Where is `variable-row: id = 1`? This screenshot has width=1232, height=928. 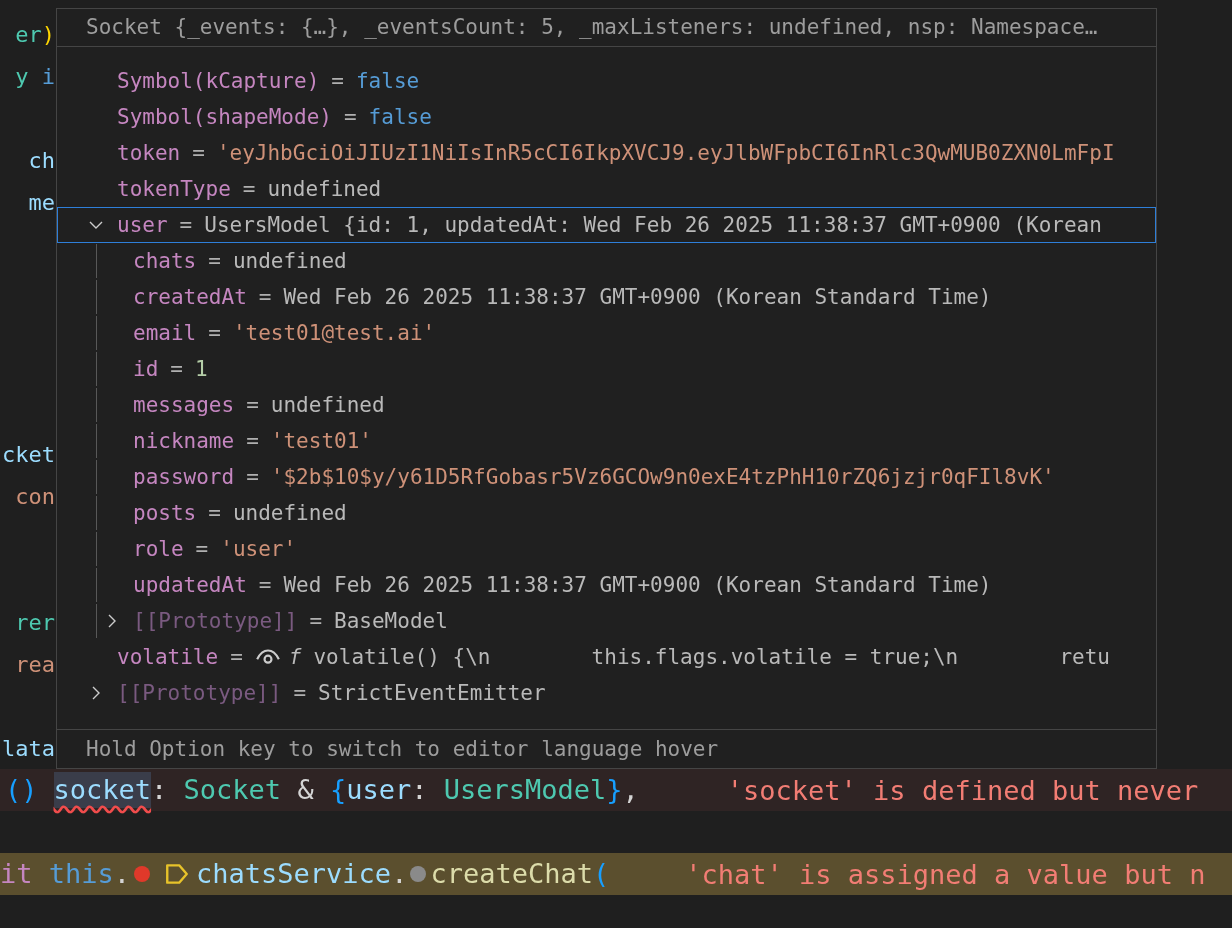 variable-row: id = 1 is located at coordinates (606, 369).